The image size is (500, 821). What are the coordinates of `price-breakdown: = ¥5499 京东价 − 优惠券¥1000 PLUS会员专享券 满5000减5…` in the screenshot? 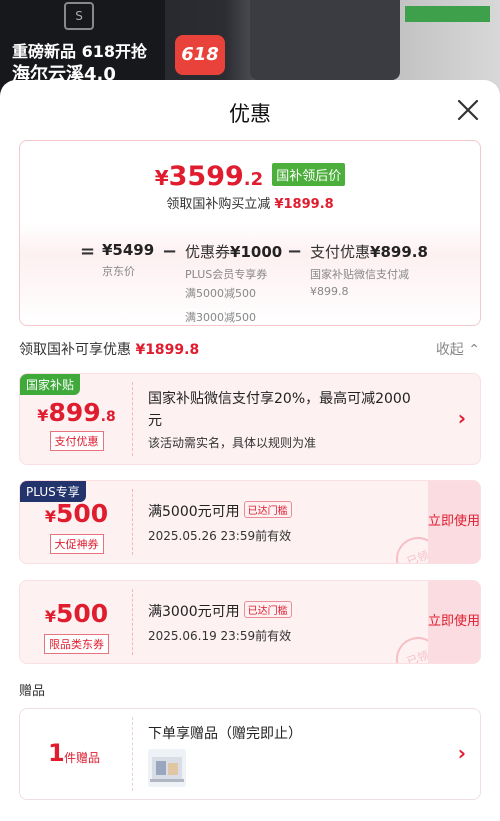 It's located at (250, 282).